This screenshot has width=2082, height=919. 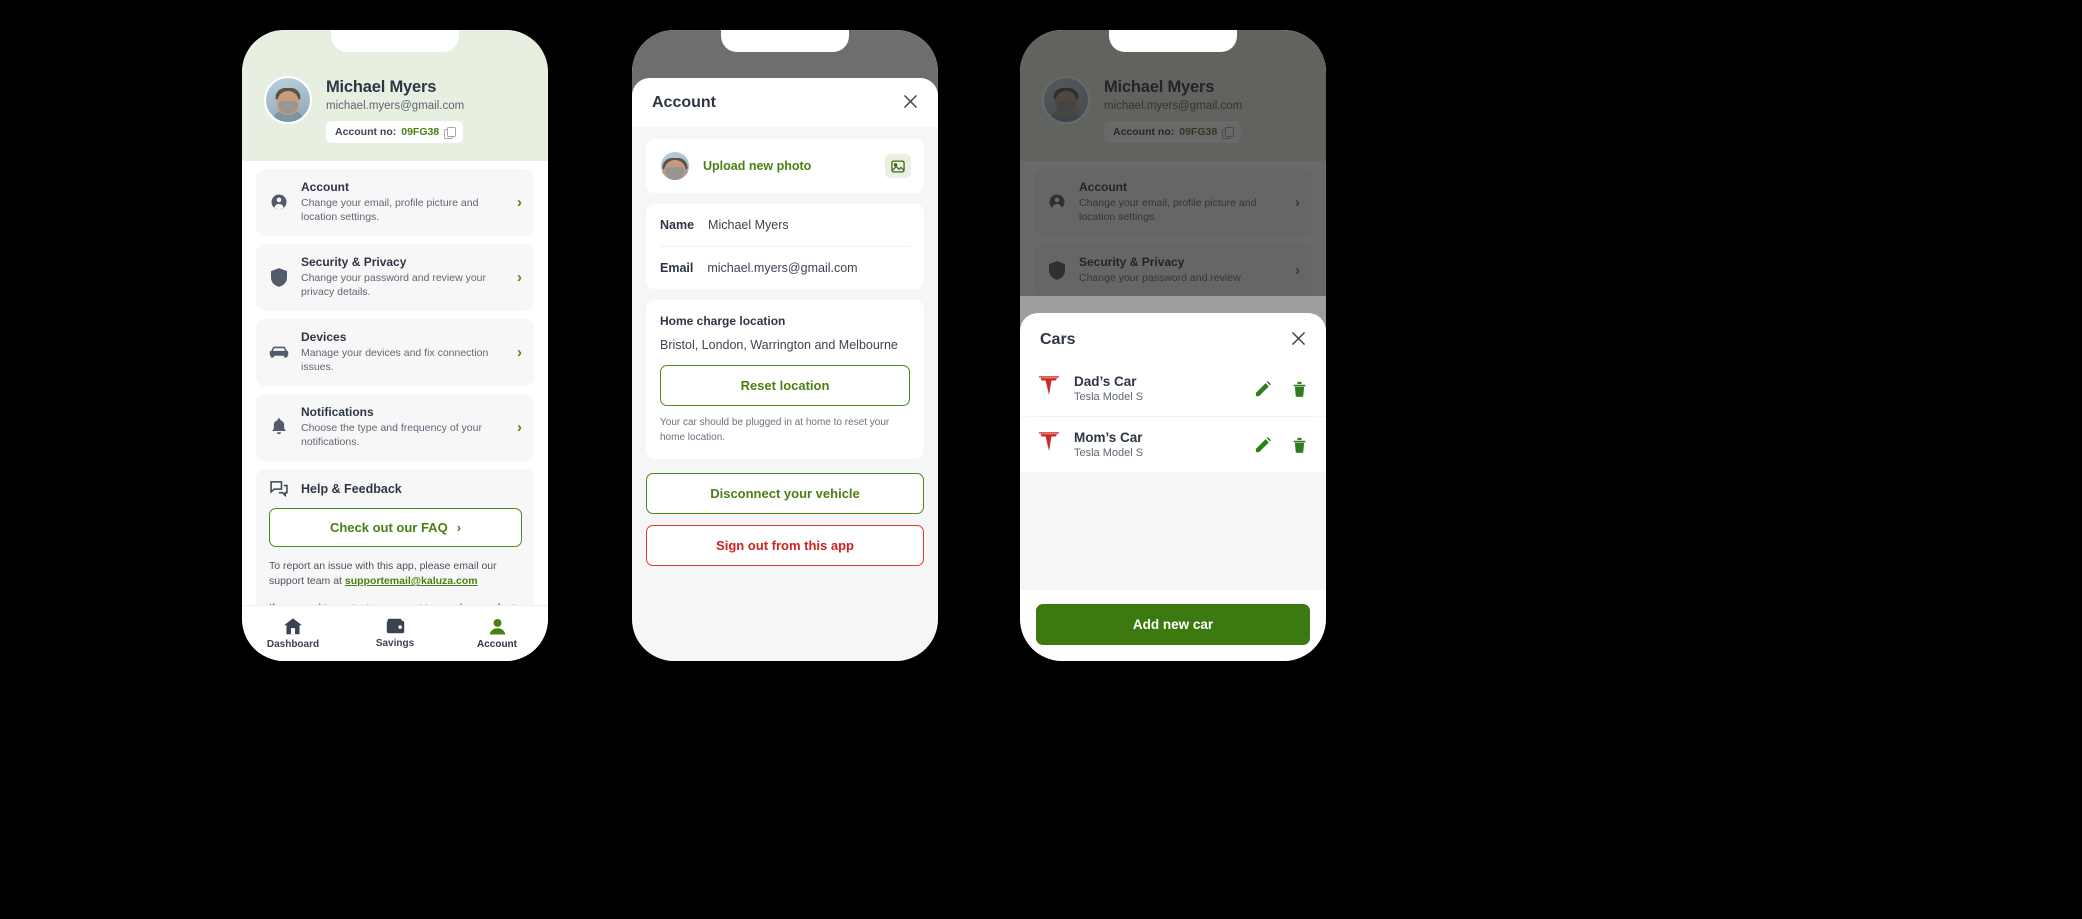 What do you see at coordinates (723, 321) in the screenshot?
I see `location-title: Home charge location` at bounding box center [723, 321].